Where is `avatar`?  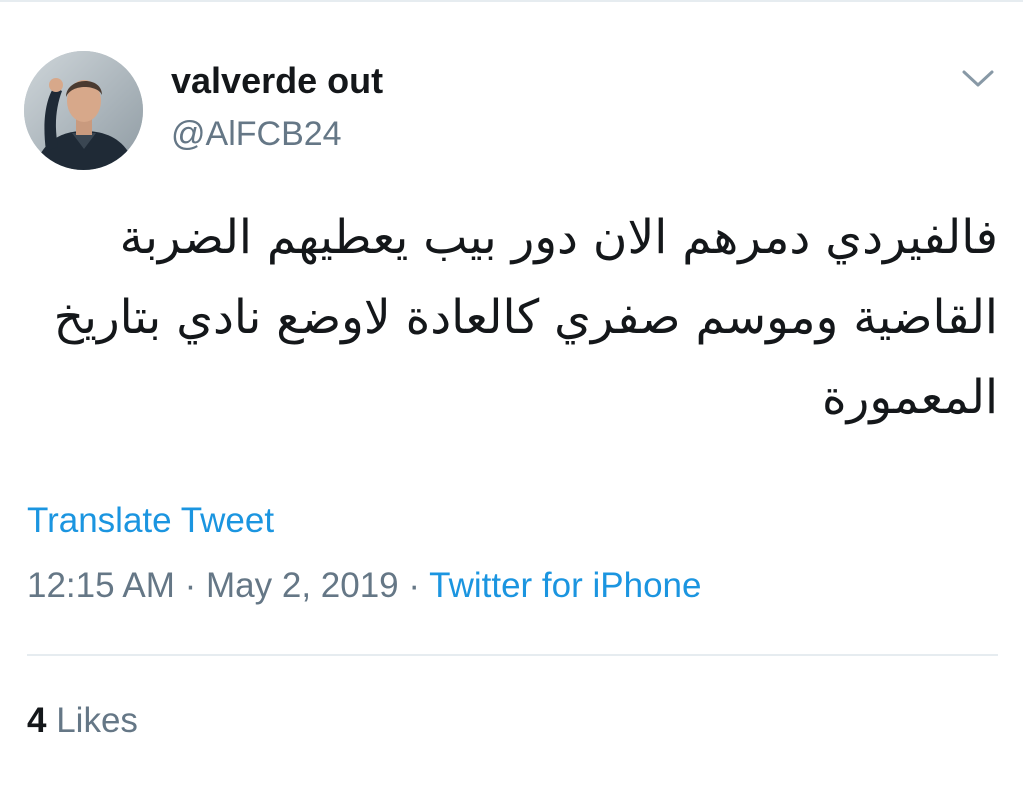
avatar is located at coordinates (83, 110).